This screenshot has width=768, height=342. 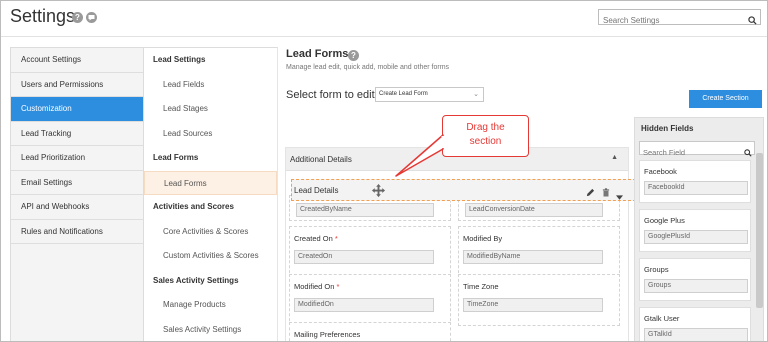 I want to click on submenu-item-manage-products: Manage Products, so click(x=210, y=305).